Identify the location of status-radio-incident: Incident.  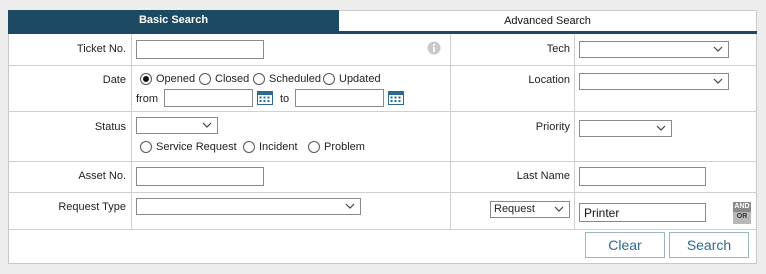
(270, 147).